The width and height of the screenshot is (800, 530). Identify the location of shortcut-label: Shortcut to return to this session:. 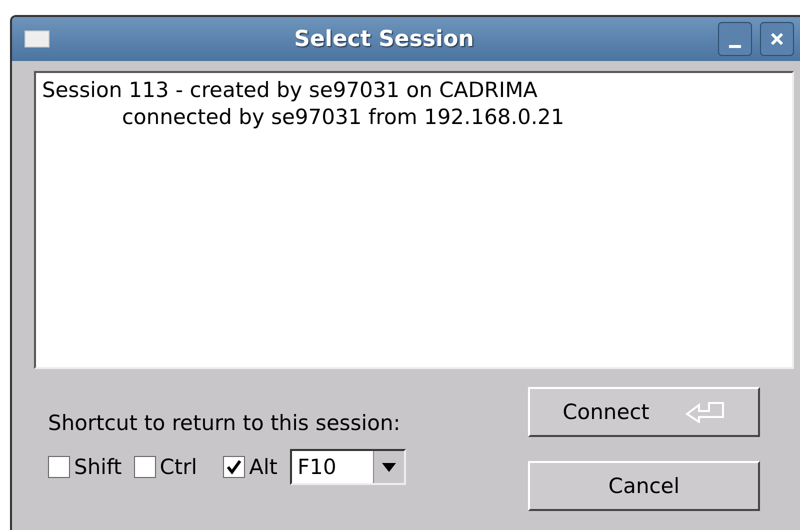
(225, 423).